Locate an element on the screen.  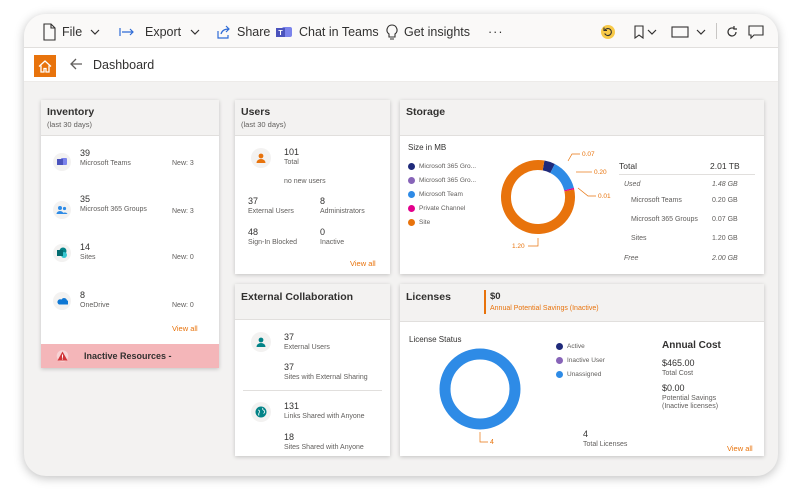
inventory-item-groups: 35 Microsoft 365 Groups New: 3 is located at coordinates (130, 210).